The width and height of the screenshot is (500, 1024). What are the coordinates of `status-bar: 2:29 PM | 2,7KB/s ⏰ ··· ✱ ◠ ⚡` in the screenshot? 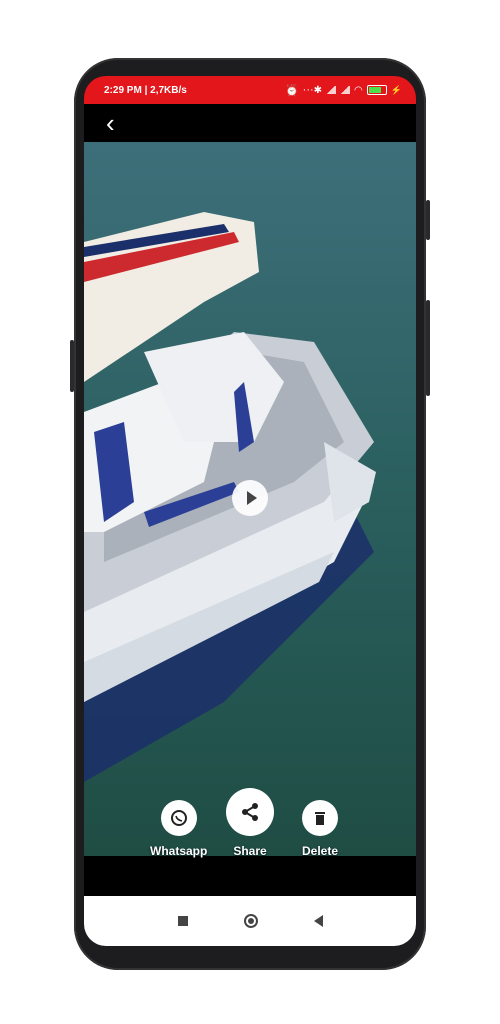 It's located at (250, 90).